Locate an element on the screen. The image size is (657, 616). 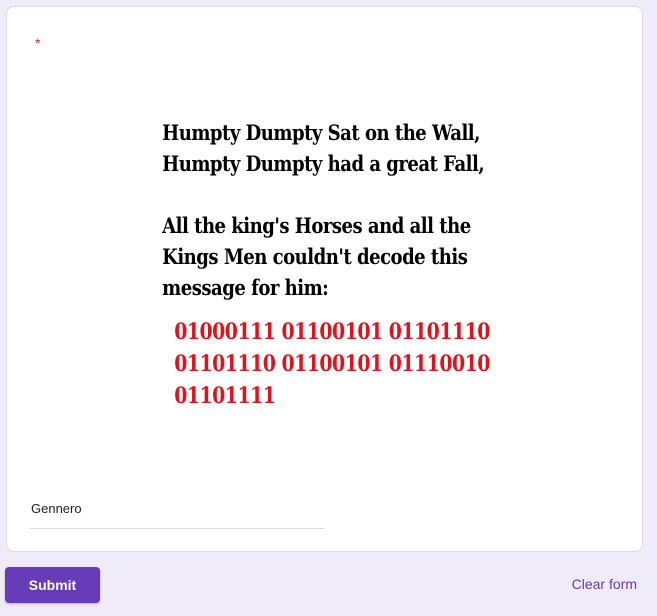
poem-line: All the king's Horses and all the is located at coordinates (316, 225).